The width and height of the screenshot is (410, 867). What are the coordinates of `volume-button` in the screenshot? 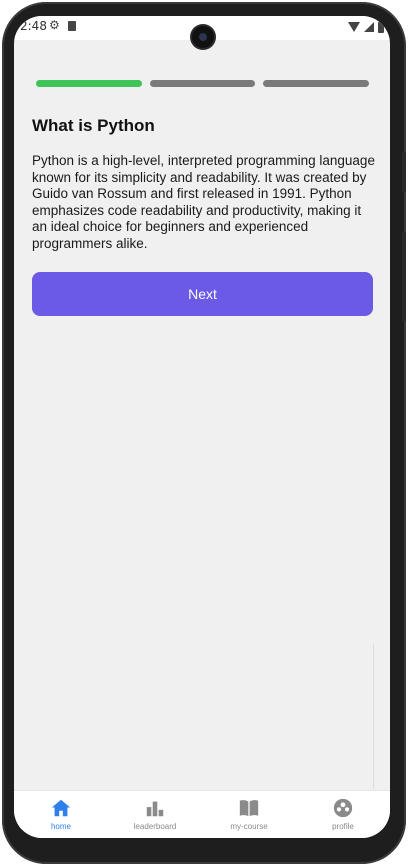 It's located at (404, 277).